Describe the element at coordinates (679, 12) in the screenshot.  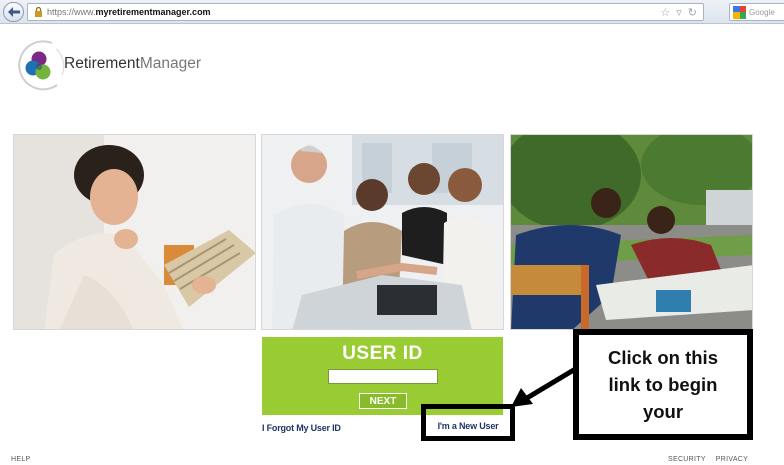
I see `dropdown-icon: ▿` at that location.